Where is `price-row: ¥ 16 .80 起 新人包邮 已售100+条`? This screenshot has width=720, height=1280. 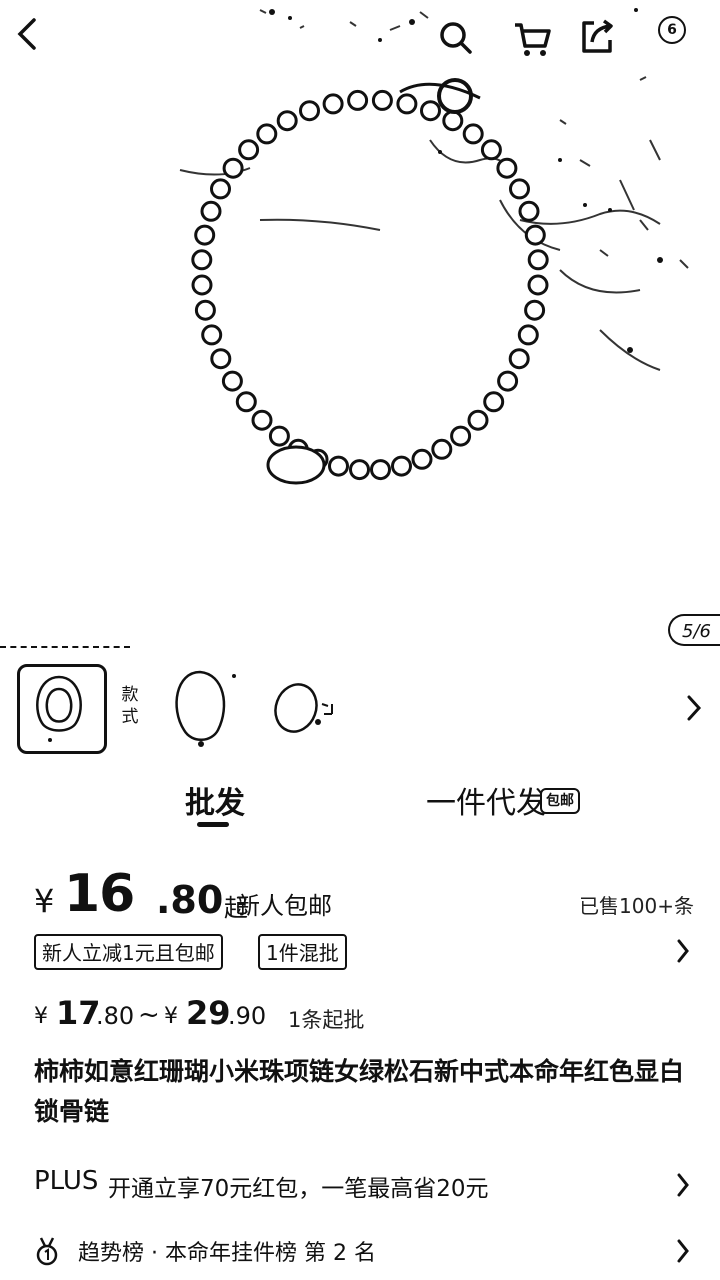 price-row: ¥ 16 .80 起 新人包邮 已售100+条 is located at coordinates (364, 896).